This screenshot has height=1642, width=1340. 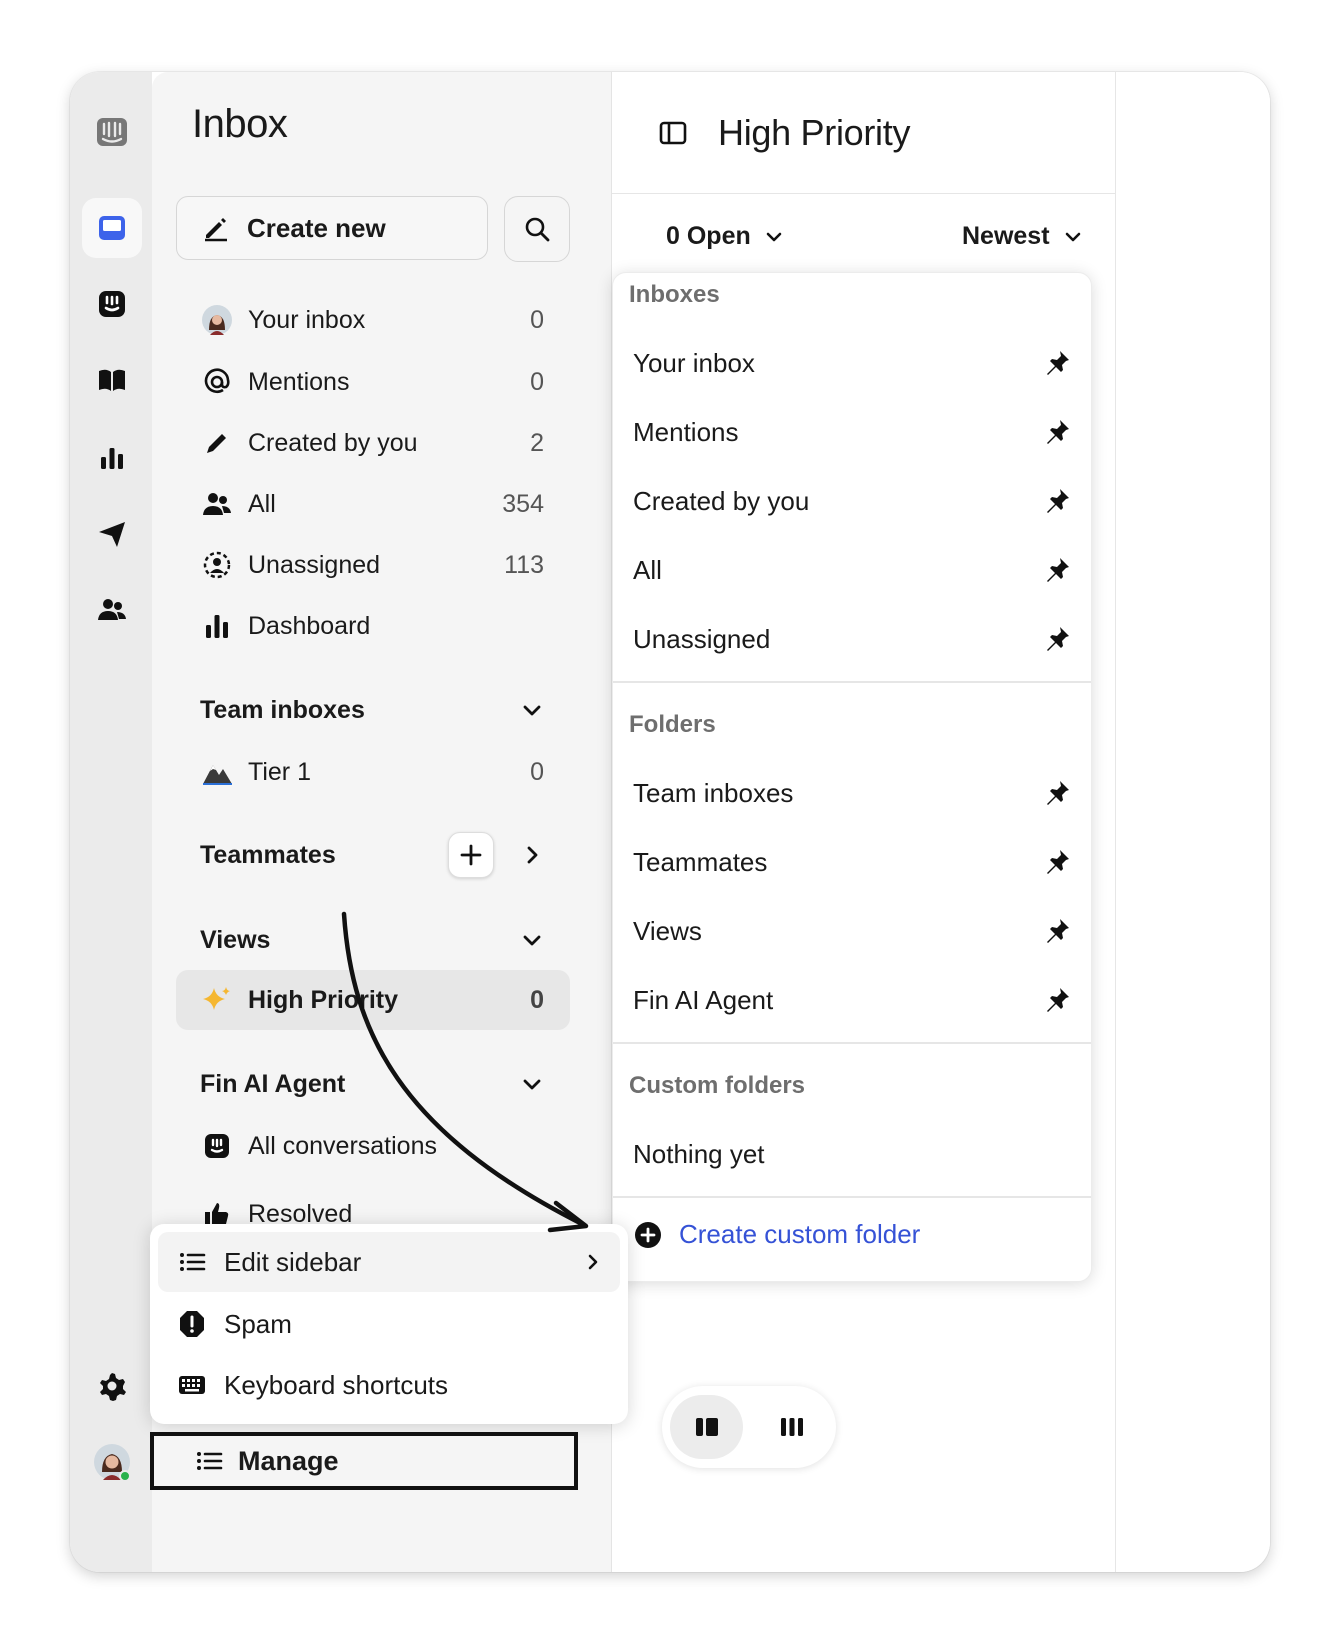 I want to click on submenu-item-views: Views, so click(x=853, y=931).